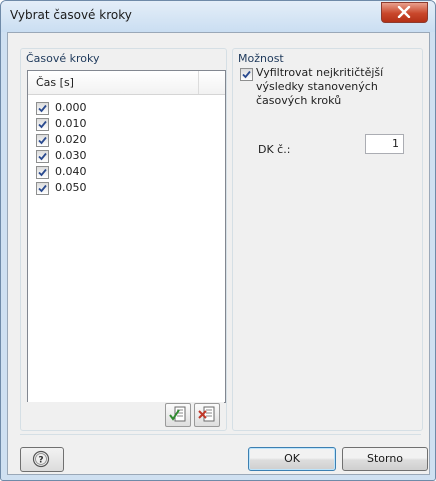 The width and height of the screenshot is (436, 481). Describe the element at coordinates (125, 414) in the screenshot. I see `list-toolbar` at that location.